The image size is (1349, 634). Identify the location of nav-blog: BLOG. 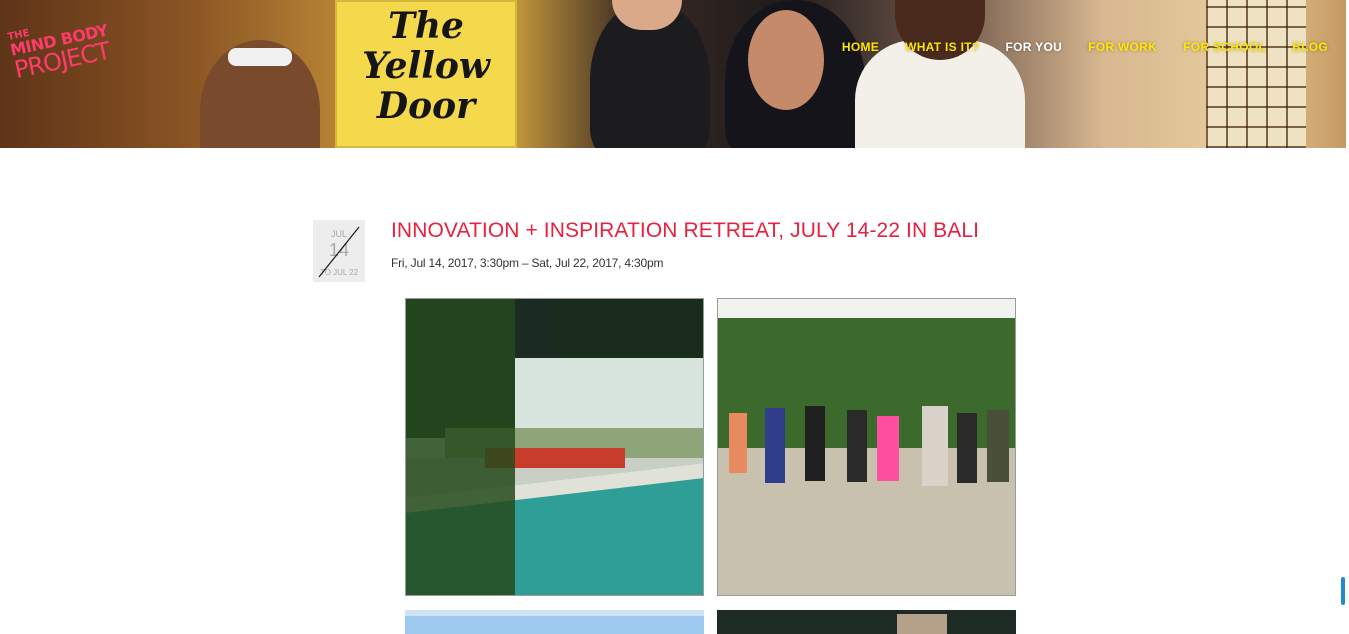
(1310, 47).